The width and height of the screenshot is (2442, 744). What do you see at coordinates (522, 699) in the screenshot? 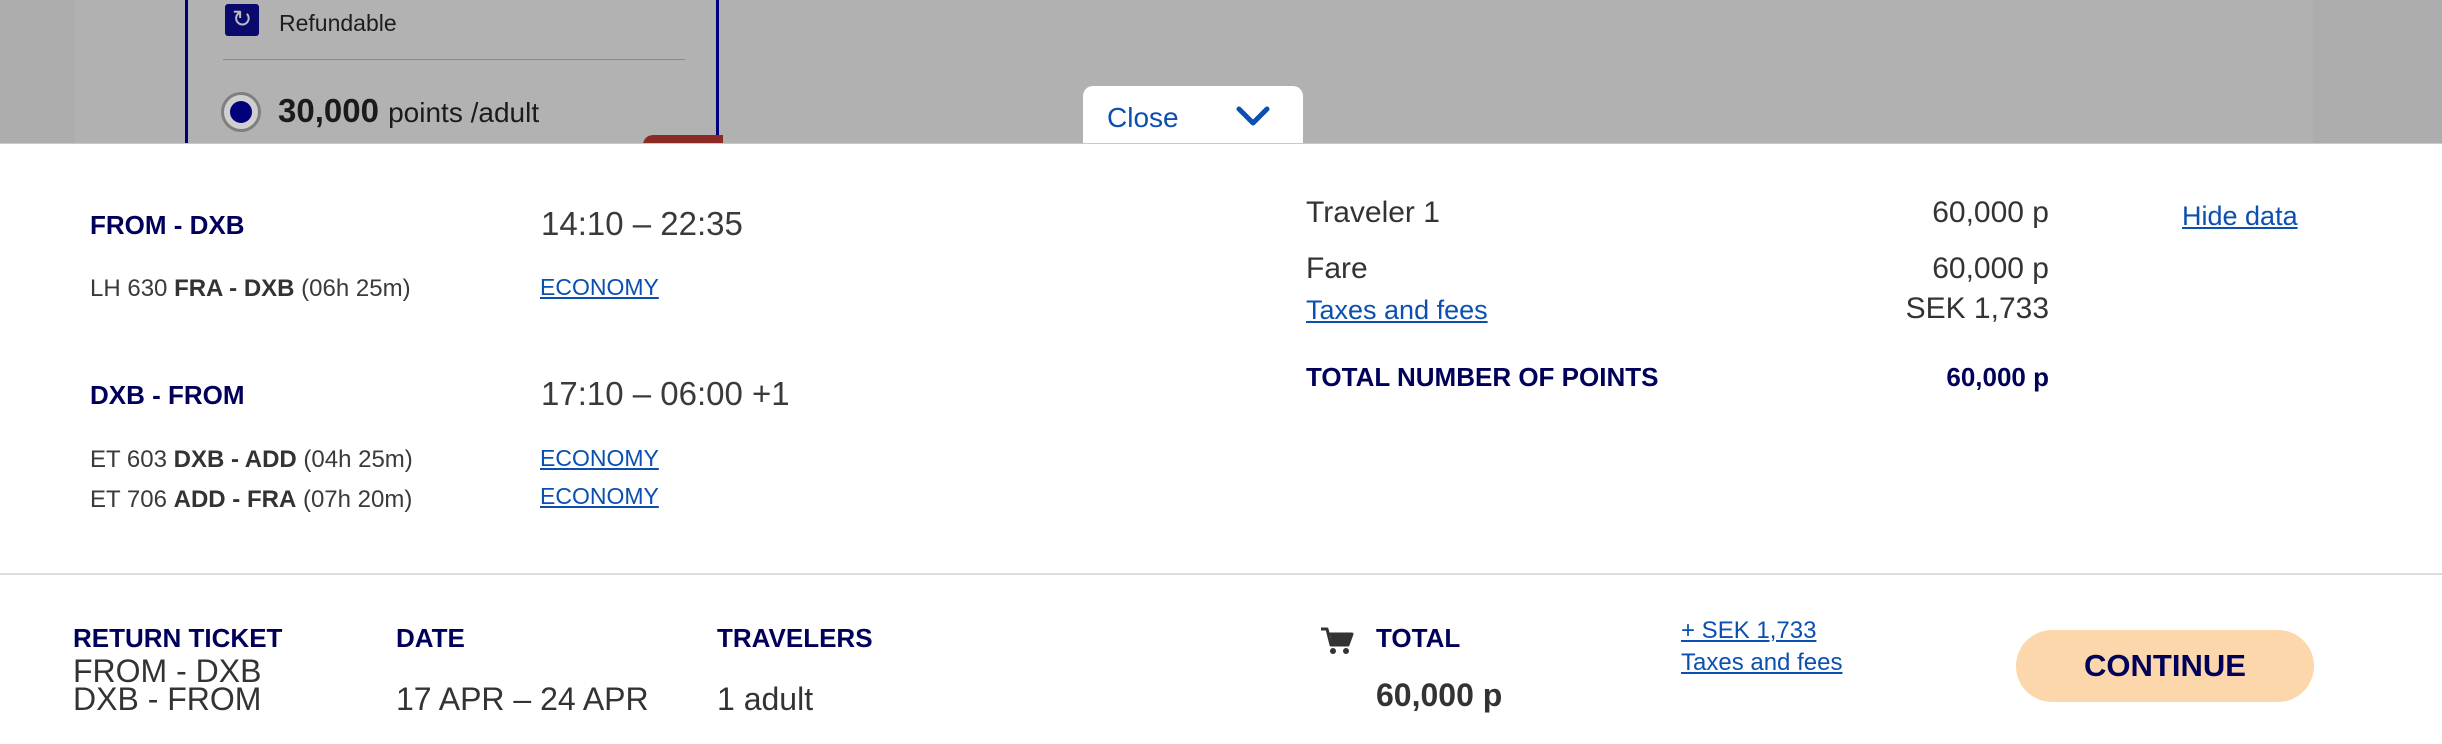
I see `date-value: 17 APR – 24 APR` at bounding box center [522, 699].